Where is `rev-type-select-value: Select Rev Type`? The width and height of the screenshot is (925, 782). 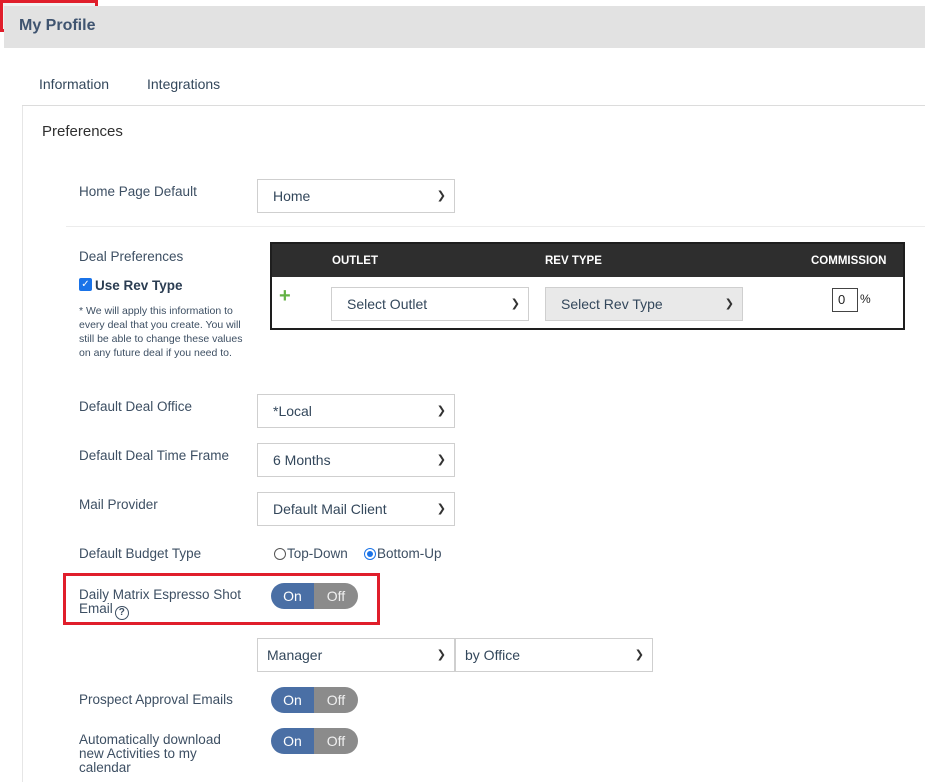
rev-type-select-value: Select Rev Type is located at coordinates (612, 304).